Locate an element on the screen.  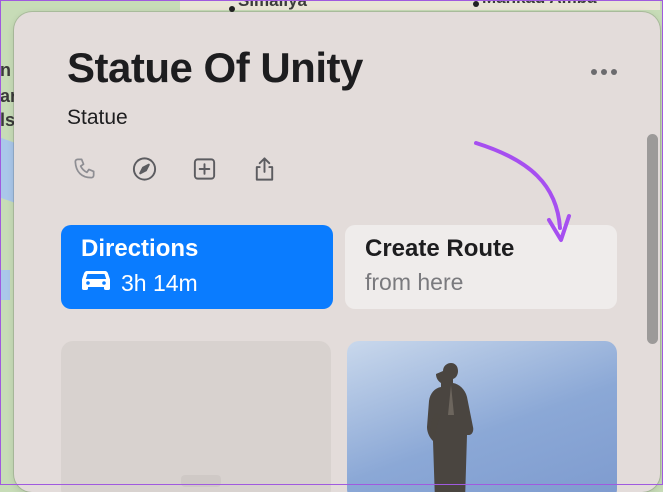
car-icon is located at coordinates (96, 283).